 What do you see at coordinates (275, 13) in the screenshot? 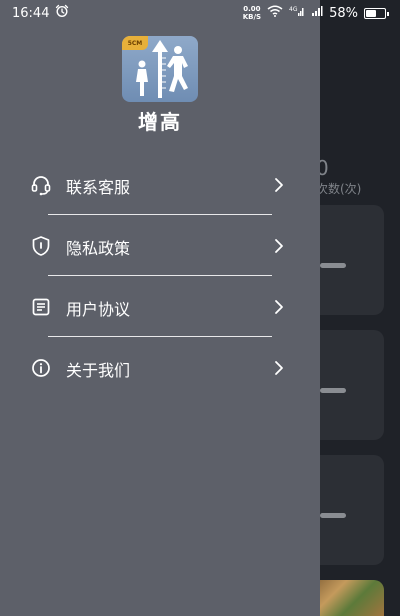
I see `wifi-icon` at bounding box center [275, 13].